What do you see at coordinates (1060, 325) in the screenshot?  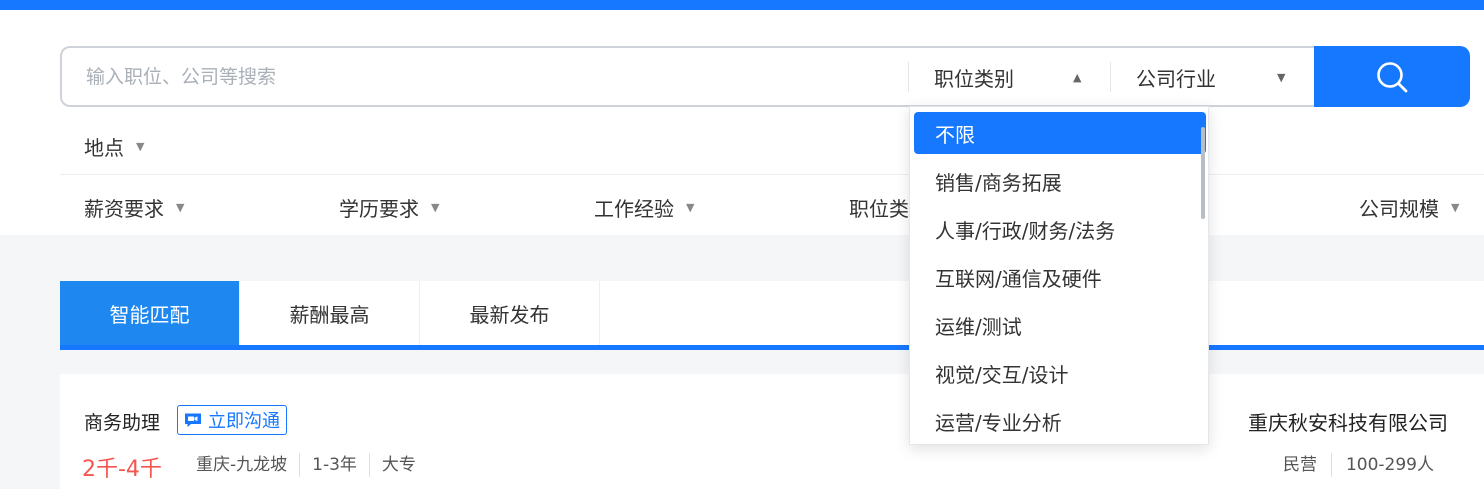 I see `dropdown-option: 运维/测试` at bounding box center [1060, 325].